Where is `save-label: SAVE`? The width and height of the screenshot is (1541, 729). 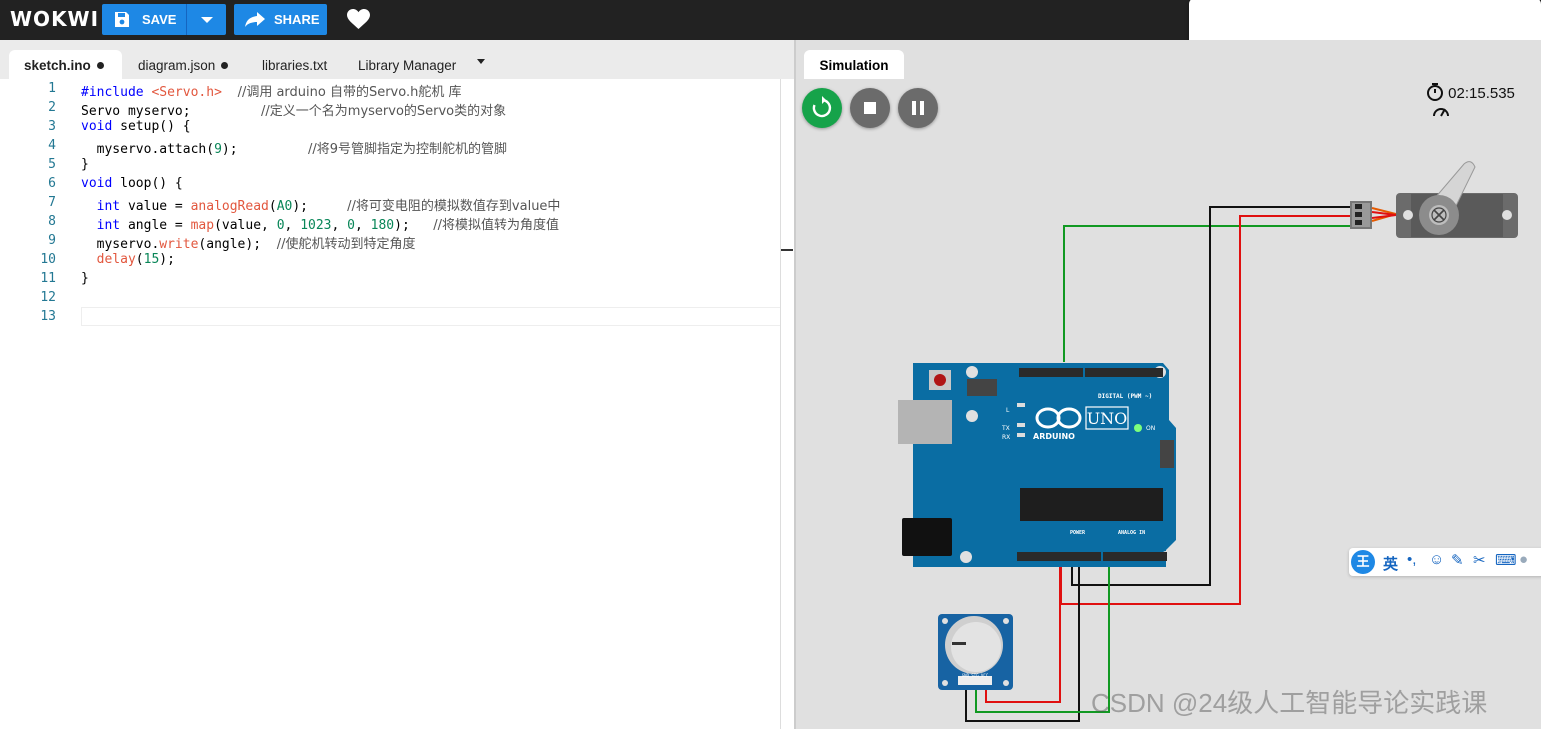
save-label: SAVE is located at coordinates (159, 19).